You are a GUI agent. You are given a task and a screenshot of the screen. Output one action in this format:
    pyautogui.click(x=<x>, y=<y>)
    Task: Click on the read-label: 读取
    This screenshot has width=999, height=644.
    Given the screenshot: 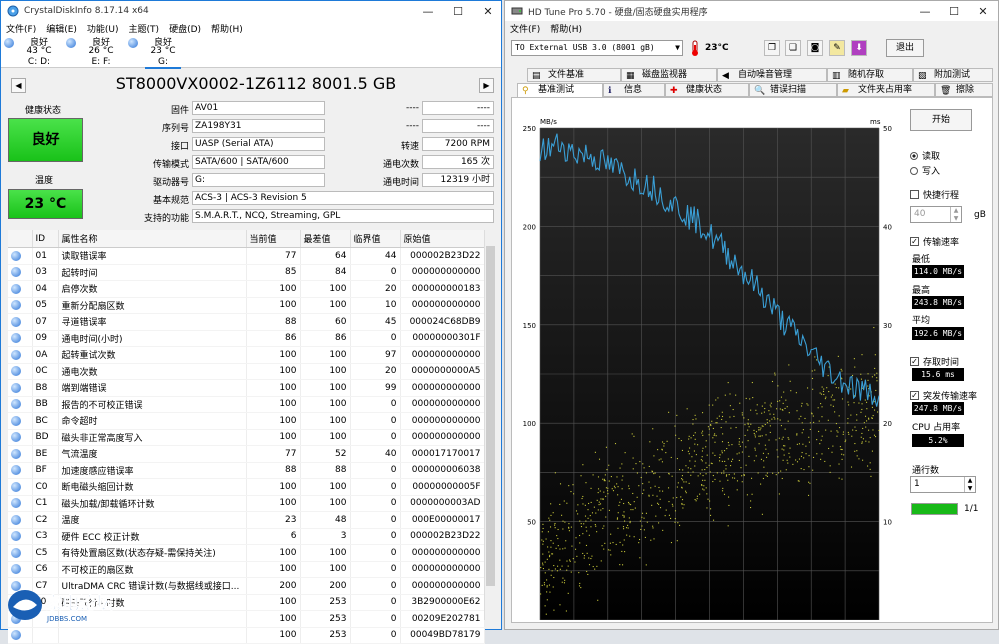 What is the action you would take?
    pyautogui.click(x=931, y=157)
    